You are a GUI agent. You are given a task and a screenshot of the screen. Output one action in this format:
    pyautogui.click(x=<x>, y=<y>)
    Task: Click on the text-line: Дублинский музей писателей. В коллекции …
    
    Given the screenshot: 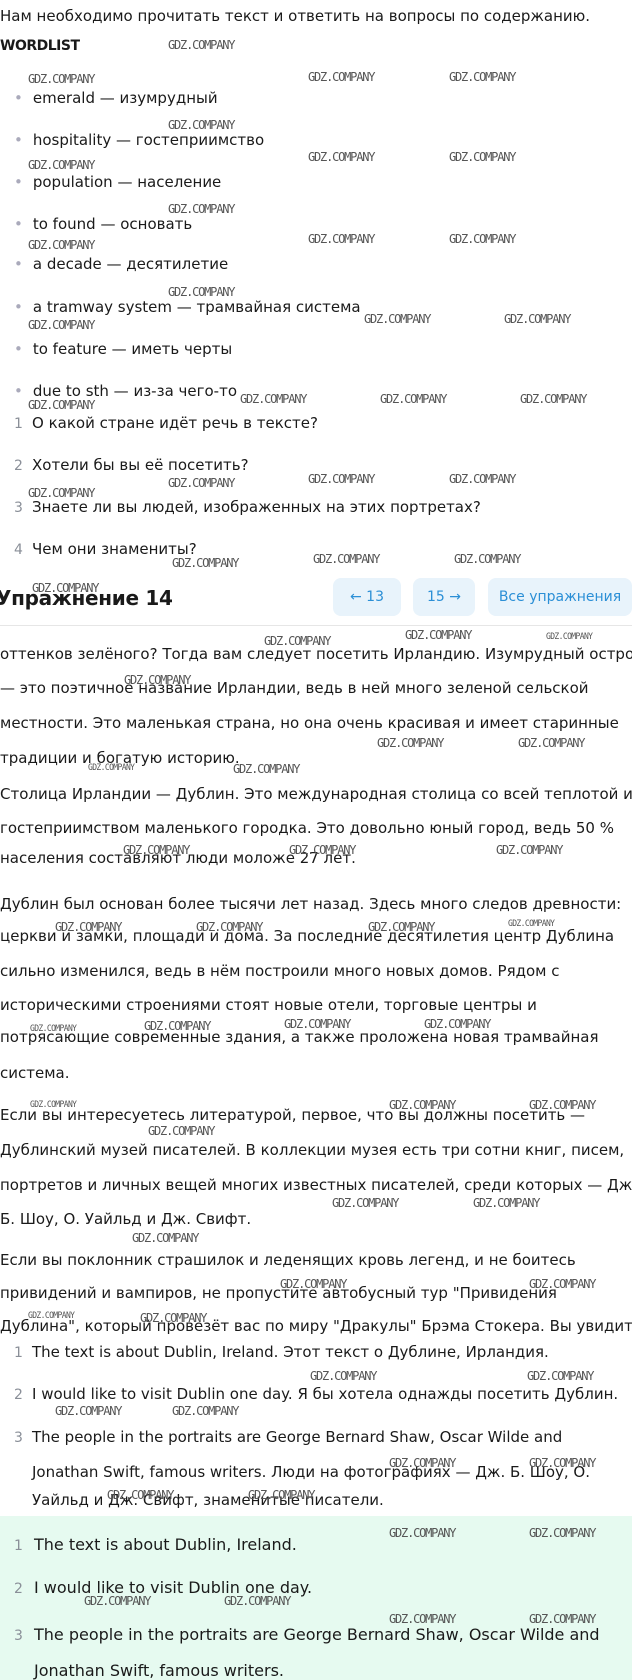 What is the action you would take?
    pyautogui.click(x=312, y=1150)
    